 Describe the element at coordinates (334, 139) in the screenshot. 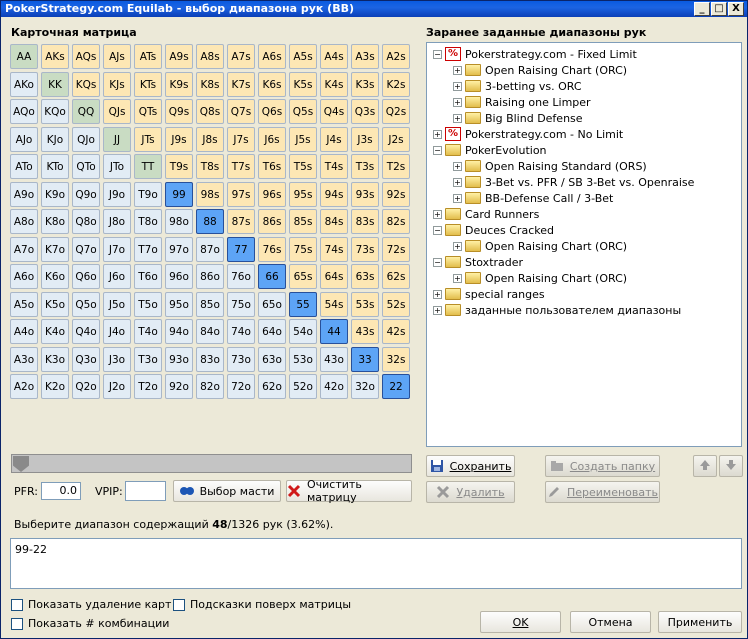

I see `hand-cell-j4s: J4s` at that location.